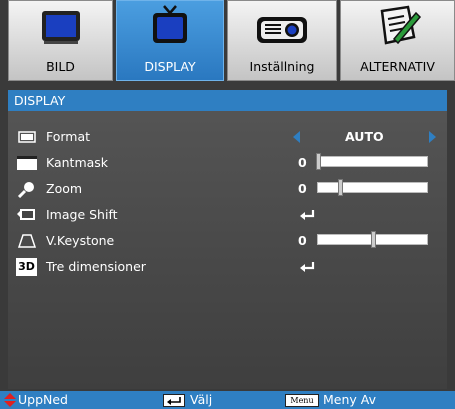  I want to click on 3d-icon: 3D, so click(26, 267).